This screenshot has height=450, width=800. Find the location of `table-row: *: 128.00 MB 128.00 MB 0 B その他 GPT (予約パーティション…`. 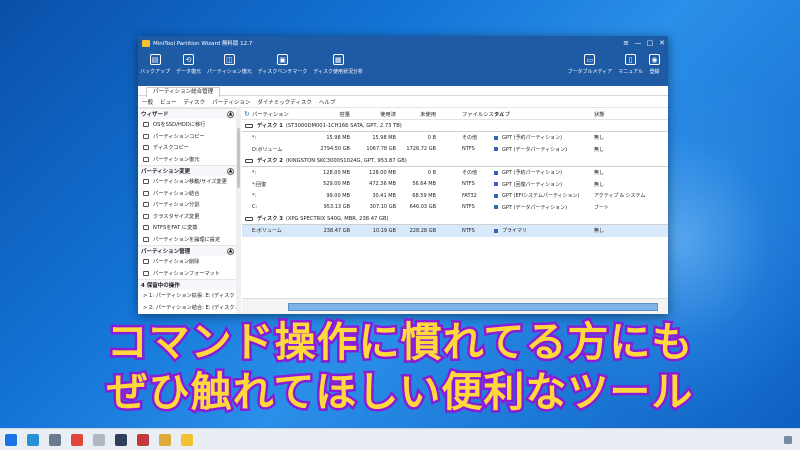

table-row: *: 128.00 MB 128.00 MB 0 B その他 GPT (予約パーティション… is located at coordinates (455, 173).